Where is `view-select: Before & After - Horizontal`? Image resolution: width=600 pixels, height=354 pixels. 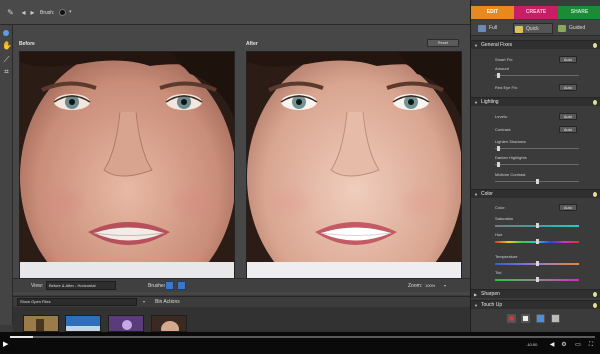 view-select: Before & After - Horizontal is located at coordinates (81, 285).